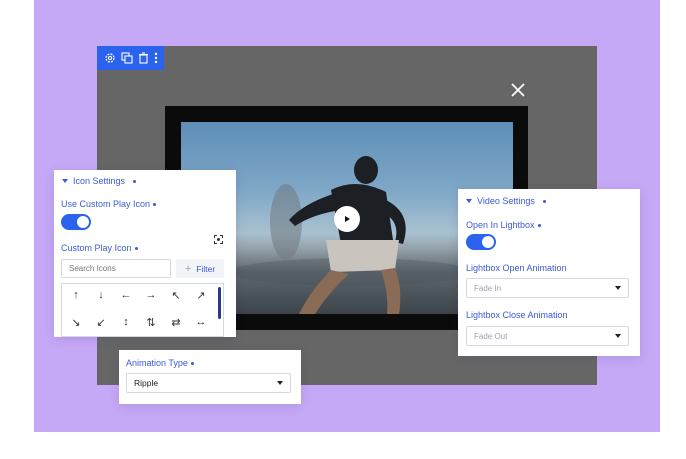 This screenshot has width=686, height=459. I want to click on icon-option: ⇅, so click(151, 322).